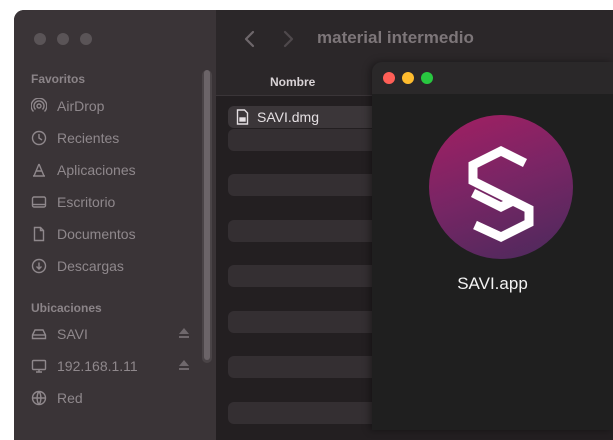 The image size is (613, 440). I want to click on disk-image-icon, so click(242, 117).